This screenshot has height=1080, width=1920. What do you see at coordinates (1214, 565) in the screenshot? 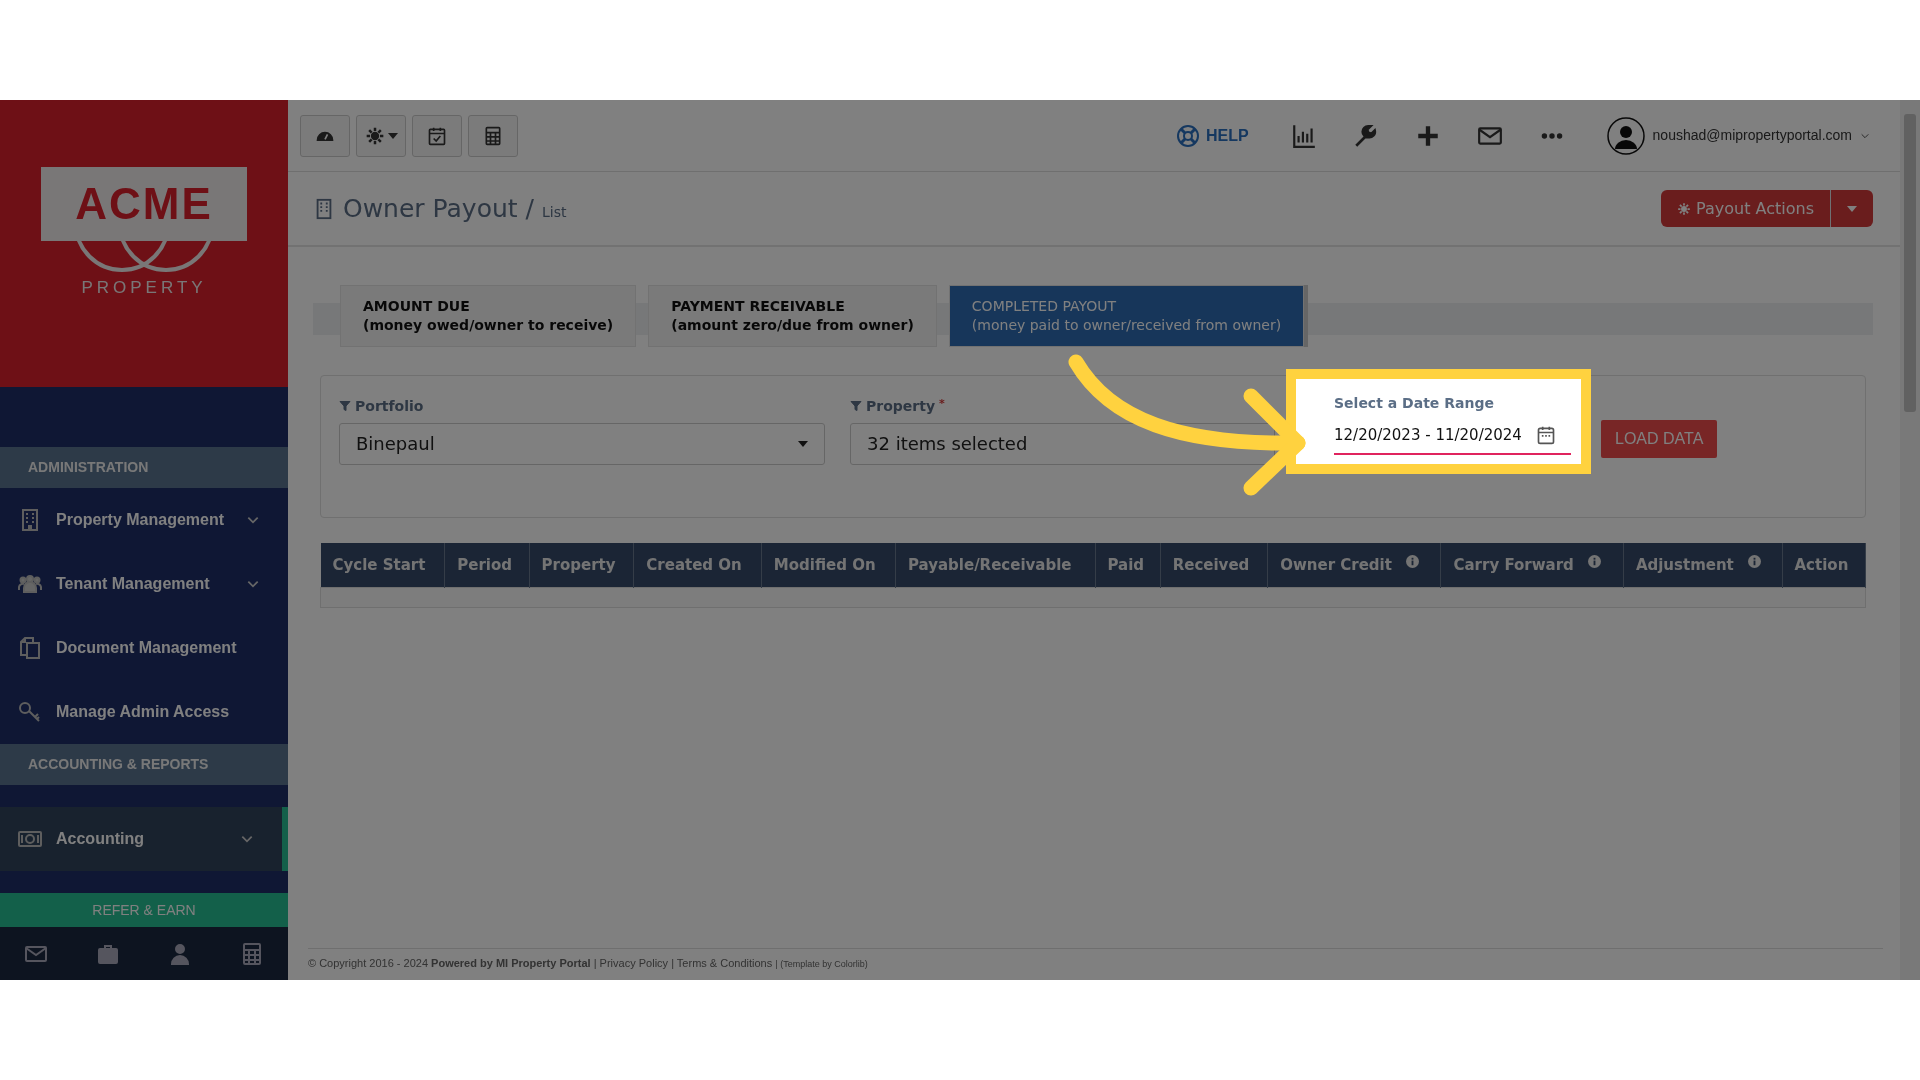
I see `column-header: Received` at bounding box center [1214, 565].